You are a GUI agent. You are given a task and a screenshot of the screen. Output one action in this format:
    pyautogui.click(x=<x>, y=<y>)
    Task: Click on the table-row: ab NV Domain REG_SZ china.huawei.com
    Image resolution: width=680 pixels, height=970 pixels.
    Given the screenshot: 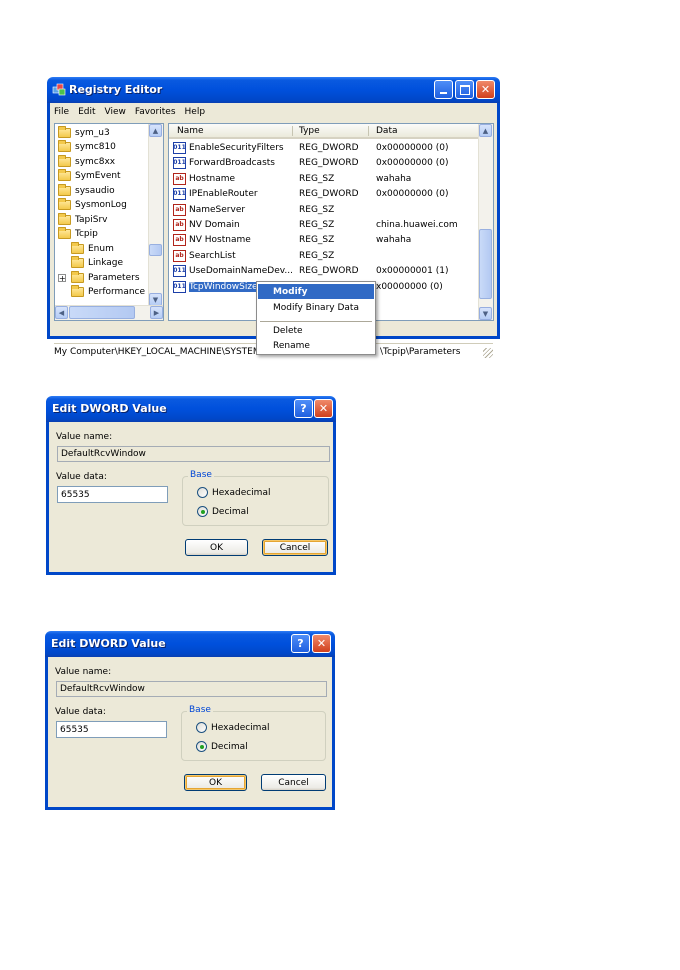 What is the action you would take?
    pyautogui.click(x=324, y=225)
    